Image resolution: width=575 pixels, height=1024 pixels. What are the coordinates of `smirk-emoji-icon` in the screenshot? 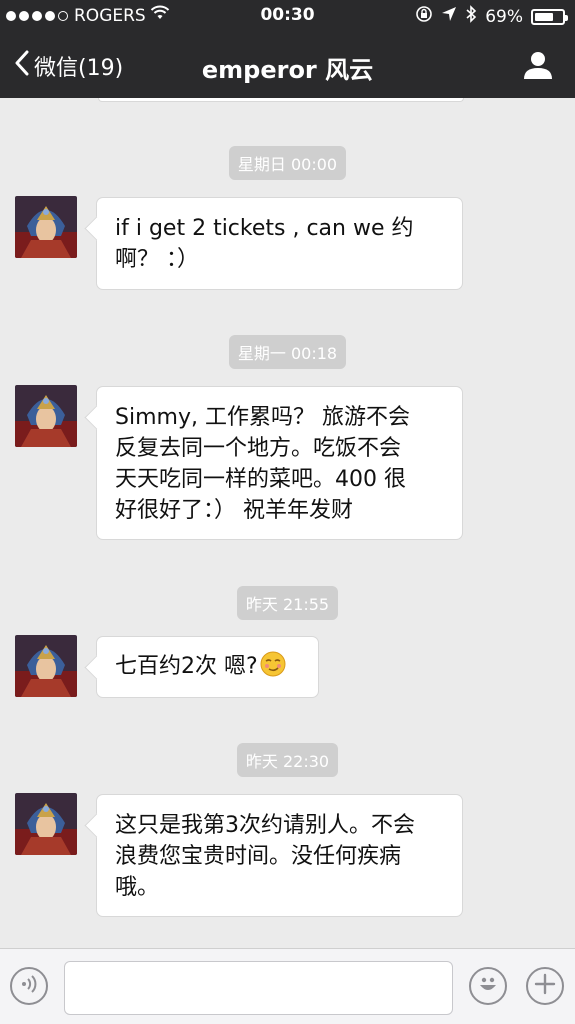 It's located at (273, 664).